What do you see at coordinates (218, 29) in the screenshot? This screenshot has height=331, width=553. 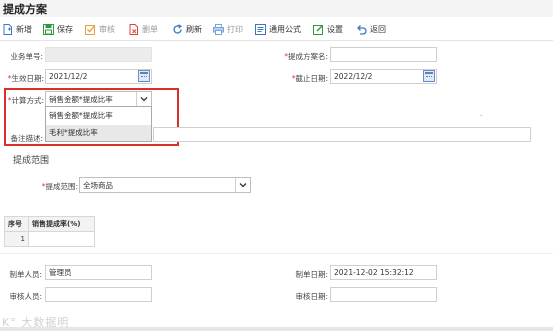 I see `printer-icon` at bounding box center [218, 29].